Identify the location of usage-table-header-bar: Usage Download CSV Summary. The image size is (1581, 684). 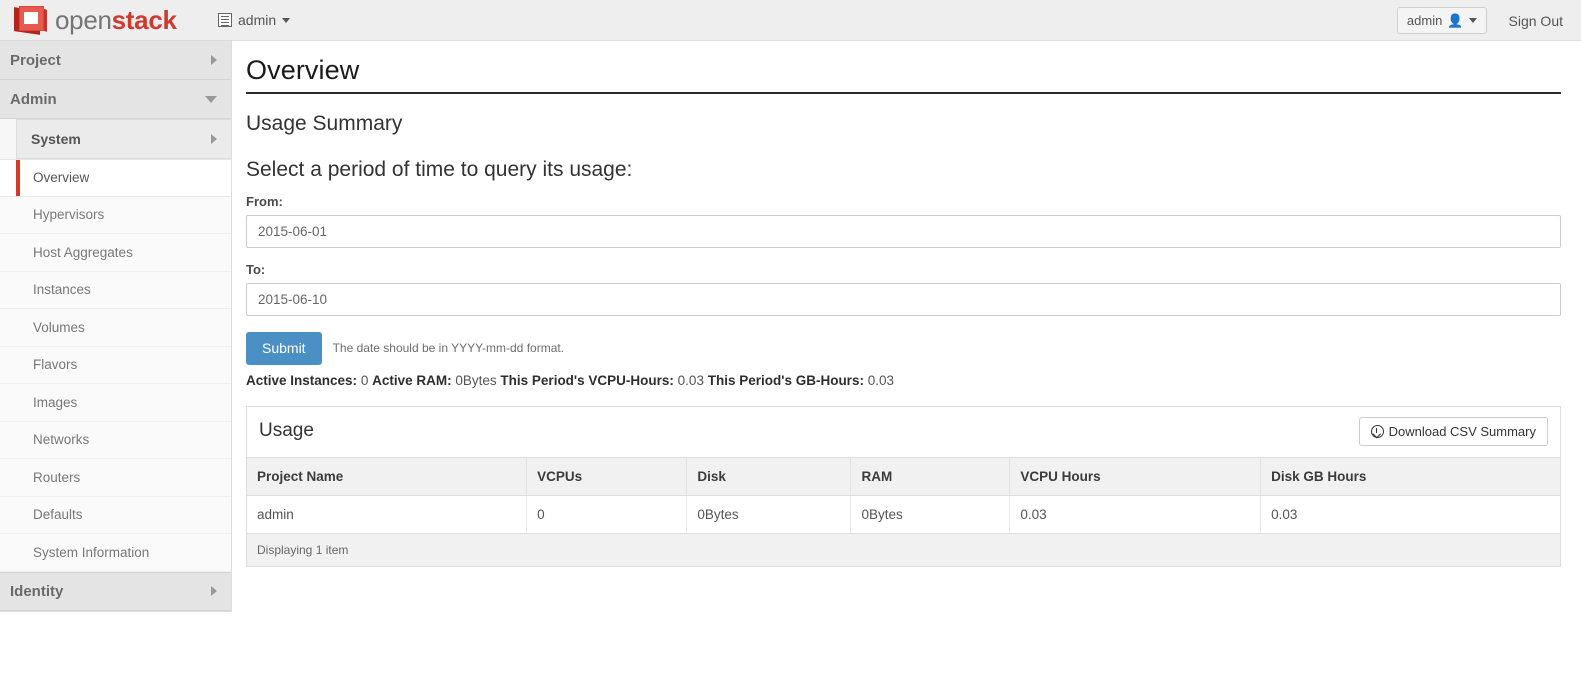
(903, 432).